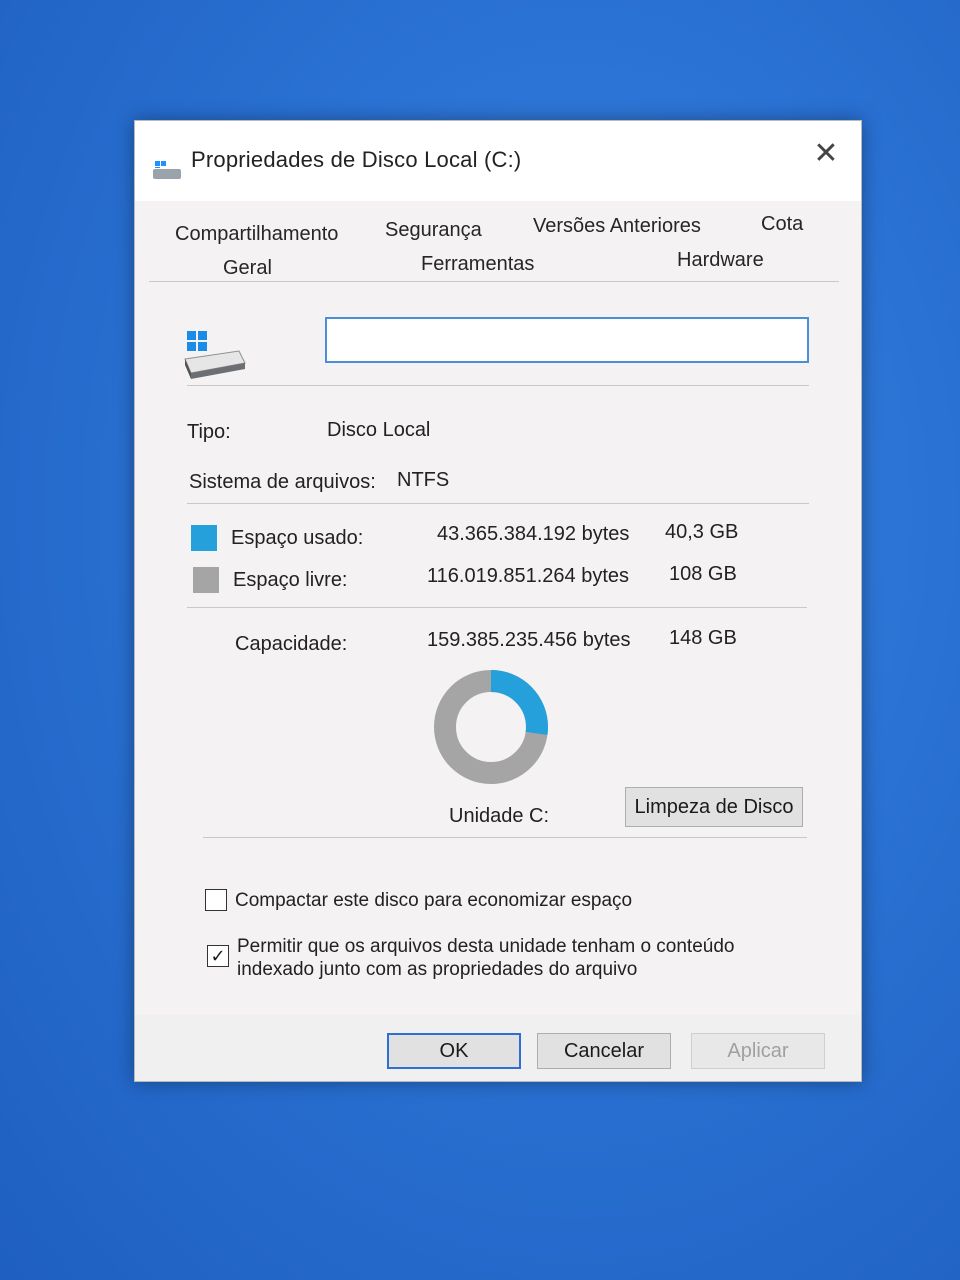 This screenshot has height=1280, width=960. What do you see at coordinates (209, 432) in the screenshot?
I see `type-label: Tipo:` at bounding box center [209, 432].